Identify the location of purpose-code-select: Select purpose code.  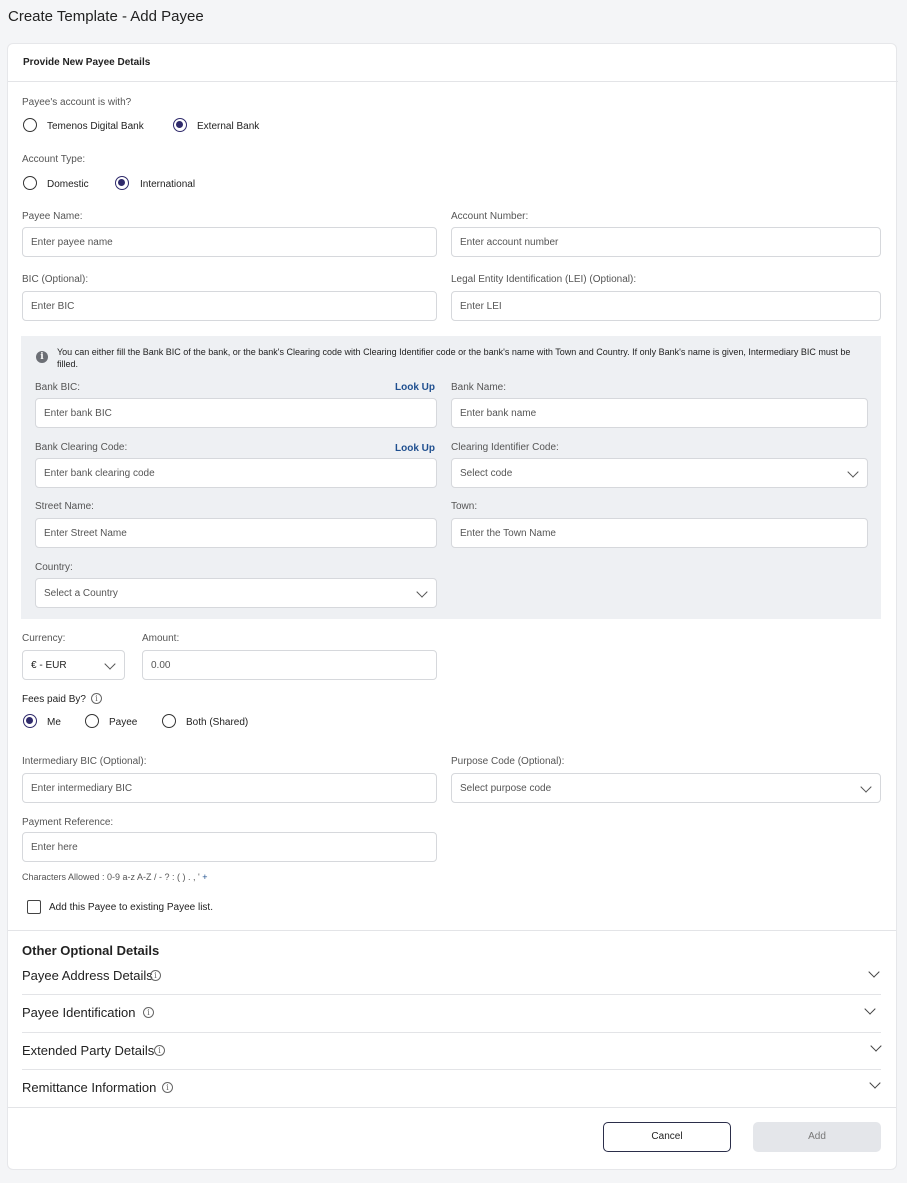
(666, 788).